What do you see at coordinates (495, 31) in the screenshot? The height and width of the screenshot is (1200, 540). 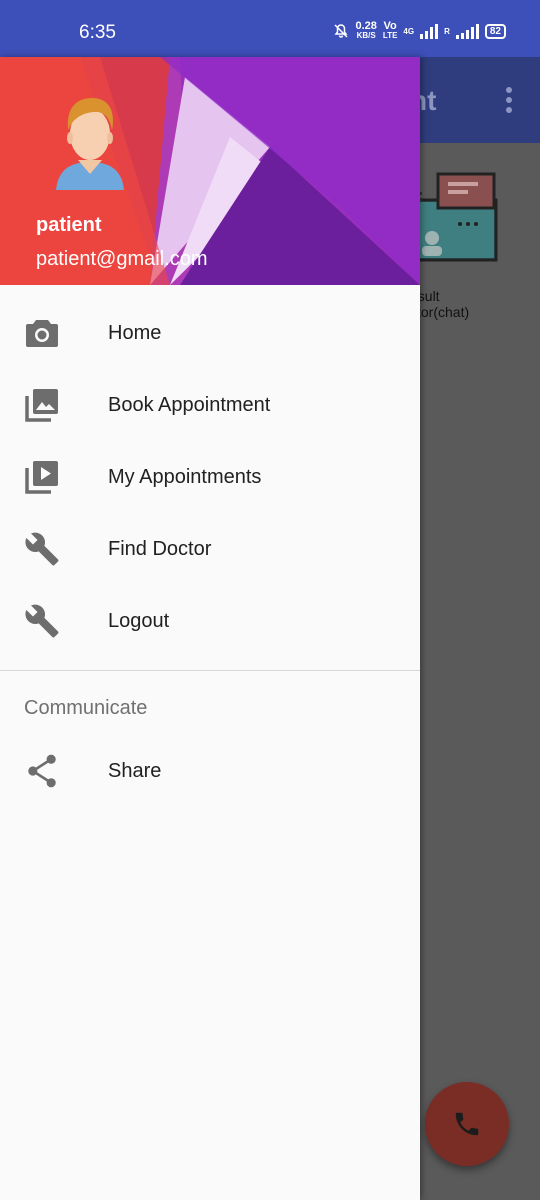 I see `battery-icon: 82` at bounding box center [495, 31].